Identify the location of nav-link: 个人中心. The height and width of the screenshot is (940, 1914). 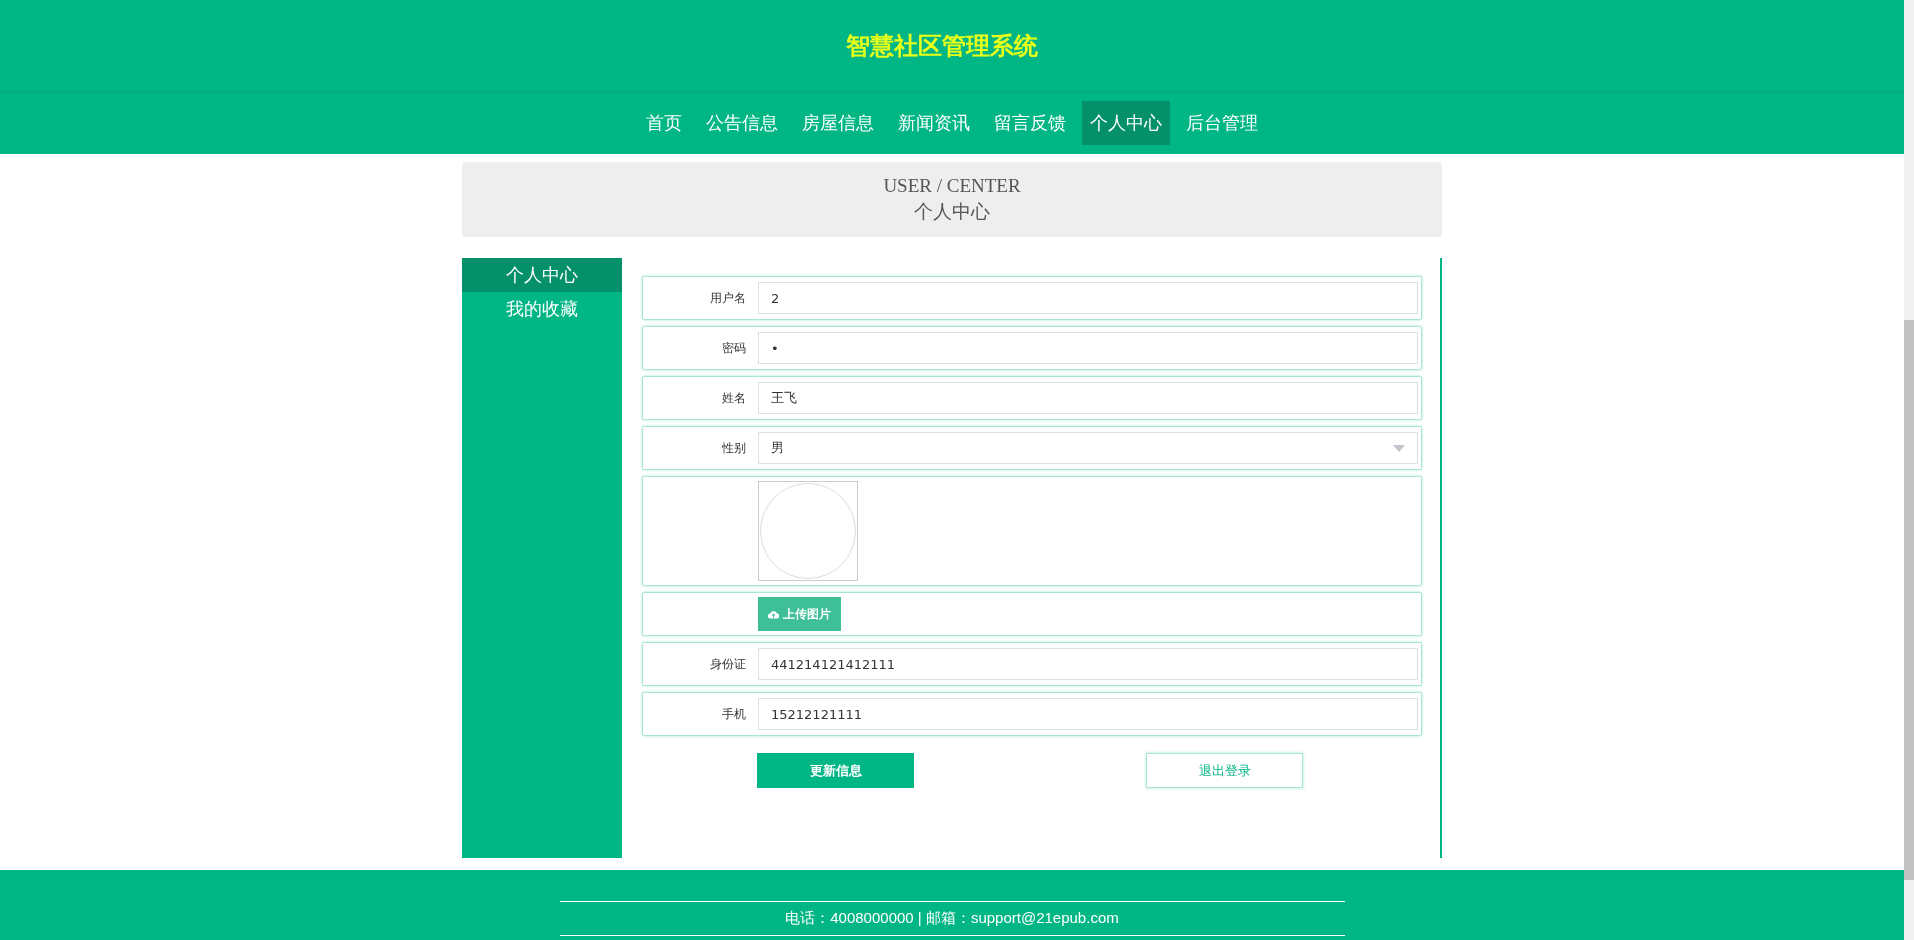
(1126, 123).